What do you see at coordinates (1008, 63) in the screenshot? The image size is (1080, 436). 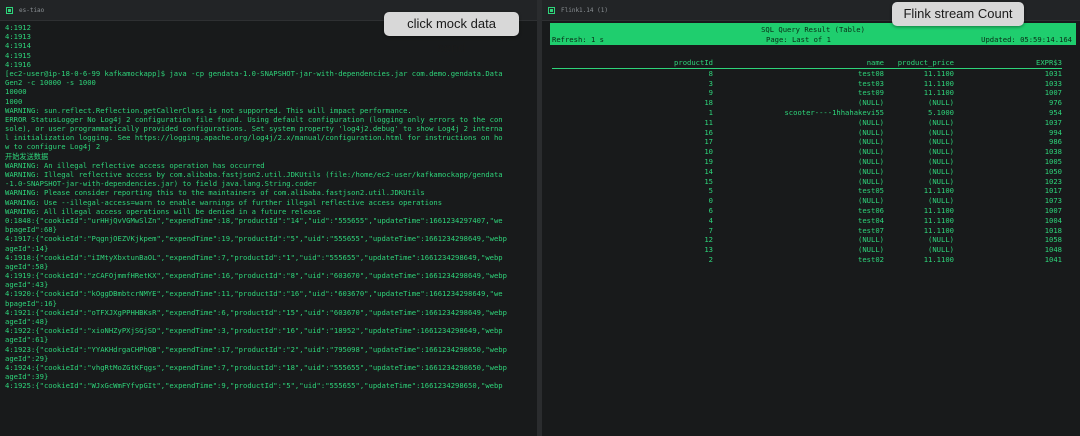 I see `column-header-expr3: EXPR$3` at bounding box center [1008, 63].